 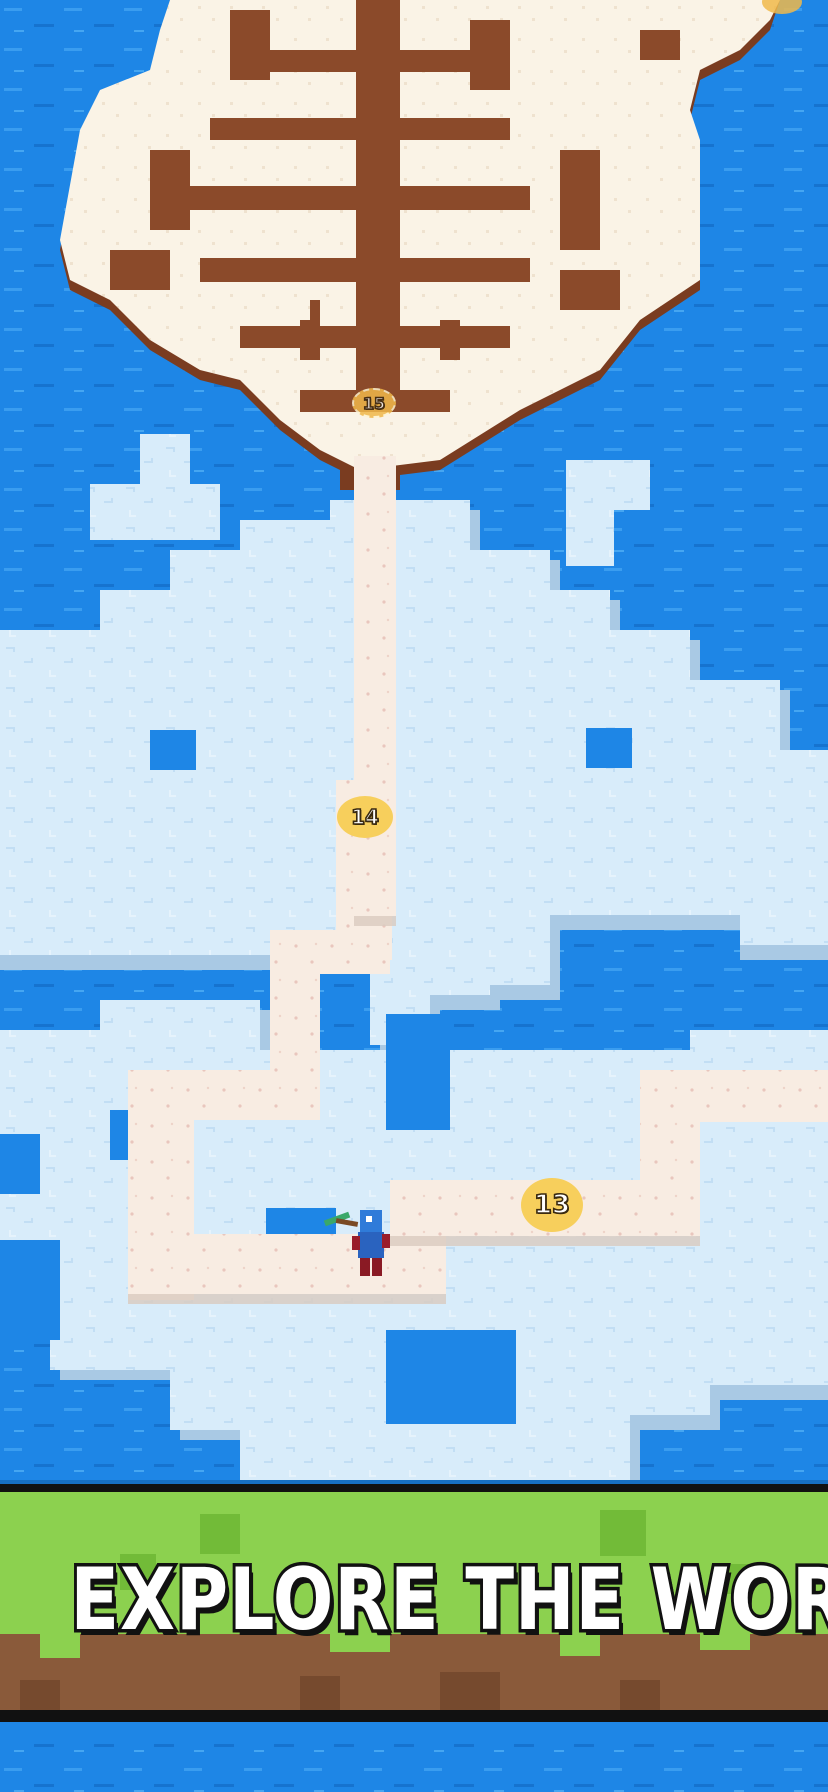 What do you see at coordinates (341, 1219) in the screenshot?
I see `pickaxe-icon` at bounding box center [341, 1219].